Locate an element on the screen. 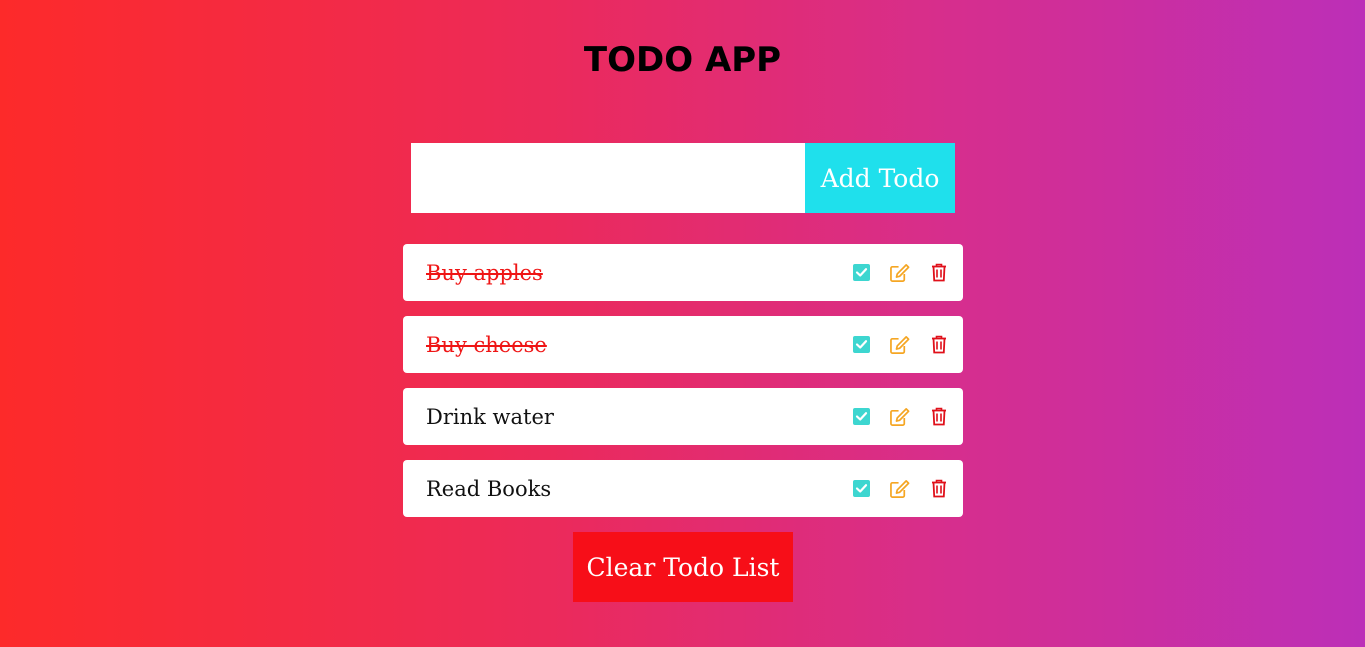  todo-item: Drink water is located at coordinates (683, 416).